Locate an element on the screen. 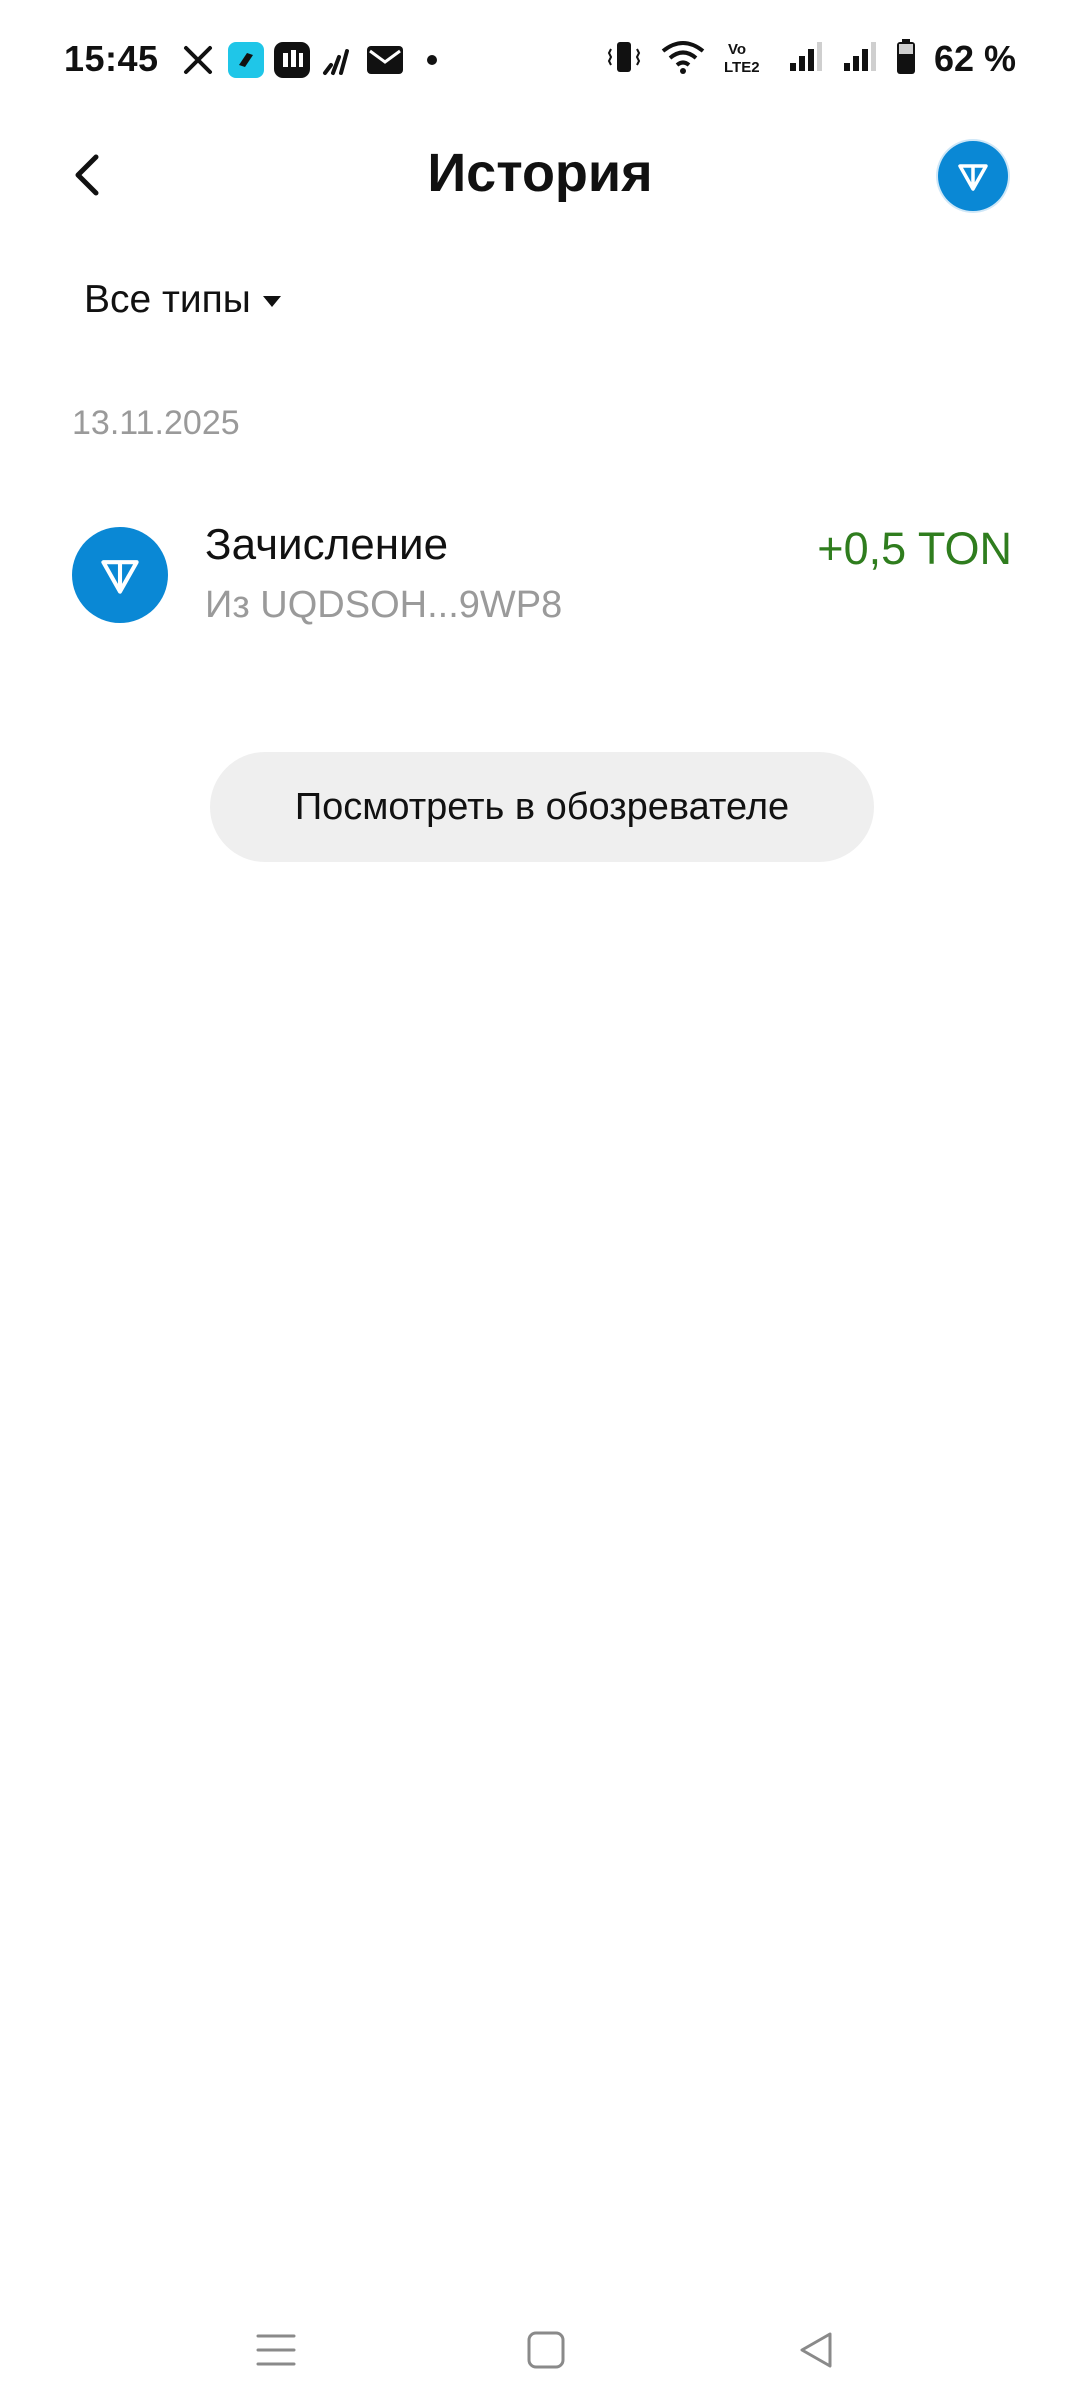 This screenshot has height=2400, width=1080. battery-icon is located at coordinates (906, 59).